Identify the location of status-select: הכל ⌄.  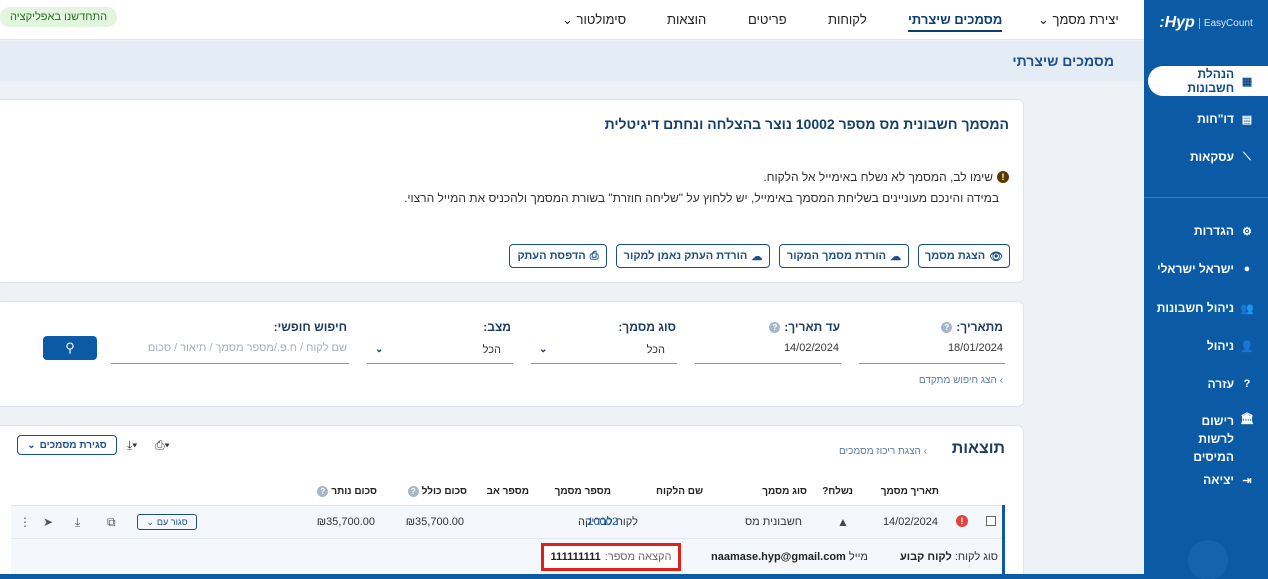
(440, 353).